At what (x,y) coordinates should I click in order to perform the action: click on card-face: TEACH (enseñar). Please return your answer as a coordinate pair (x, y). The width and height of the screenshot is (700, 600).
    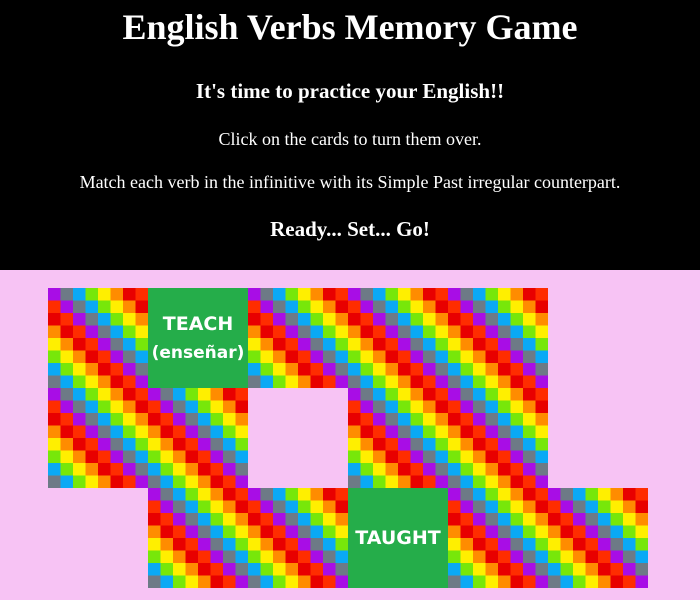
    Looking at the image, I should click on (198, 338).